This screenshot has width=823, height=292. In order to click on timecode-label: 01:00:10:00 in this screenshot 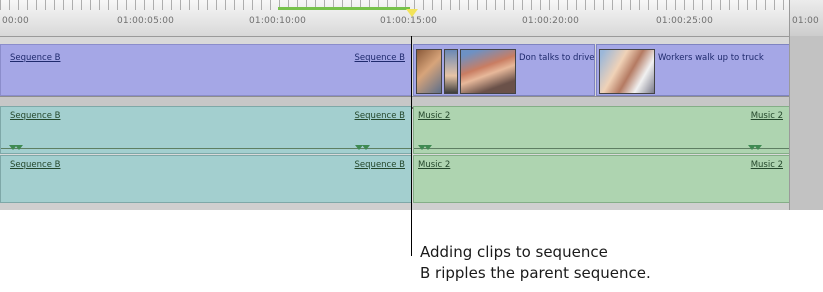, I will do `click(278, 21)`.